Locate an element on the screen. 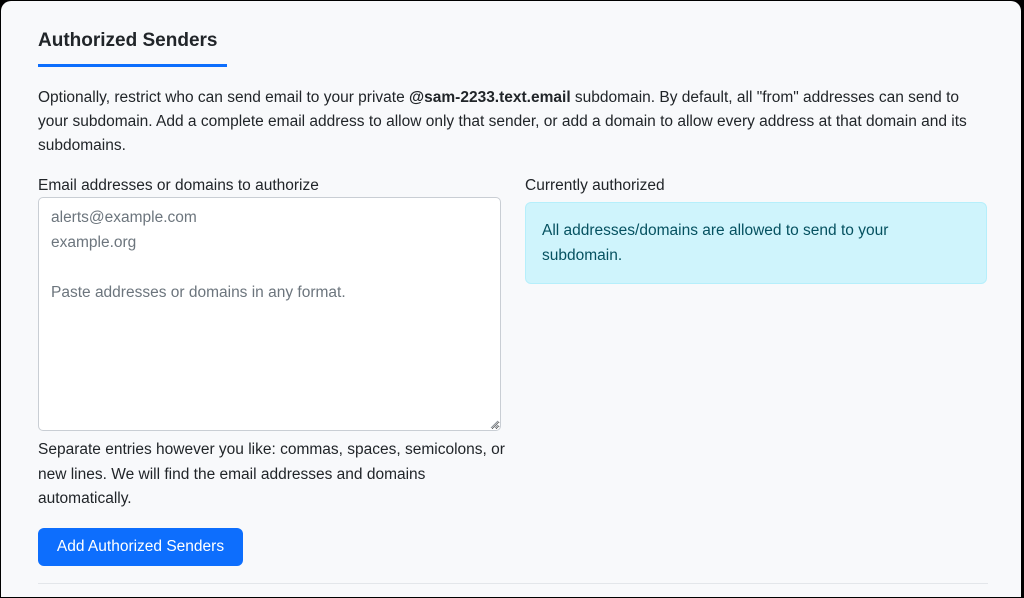  resize-grip-icon is located at coordinates (494, 424).